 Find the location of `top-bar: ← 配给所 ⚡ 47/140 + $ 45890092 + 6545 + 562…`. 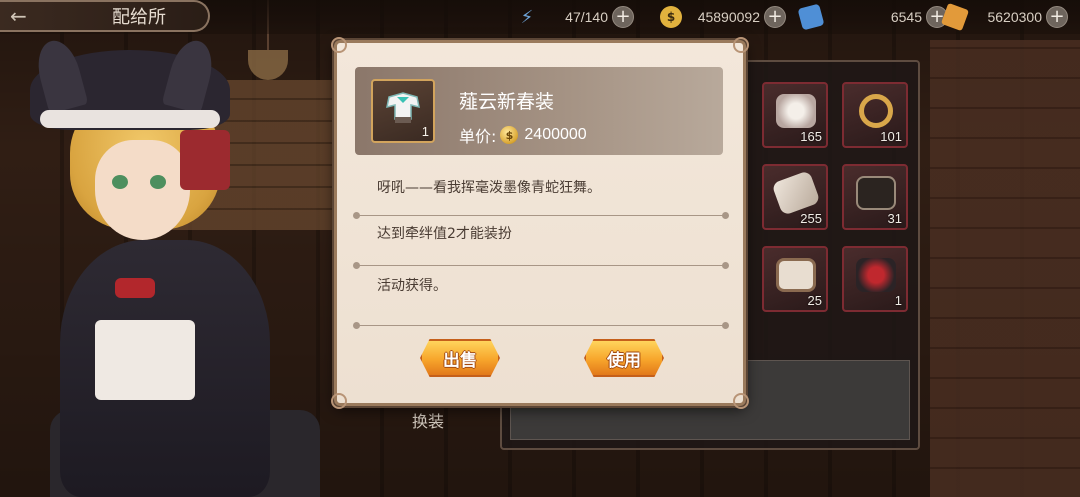

top-bar: ← 配给所 ⚡ 47/140 + $ 45890092 + 6545 + 562… is located at coordinates (540, 17).